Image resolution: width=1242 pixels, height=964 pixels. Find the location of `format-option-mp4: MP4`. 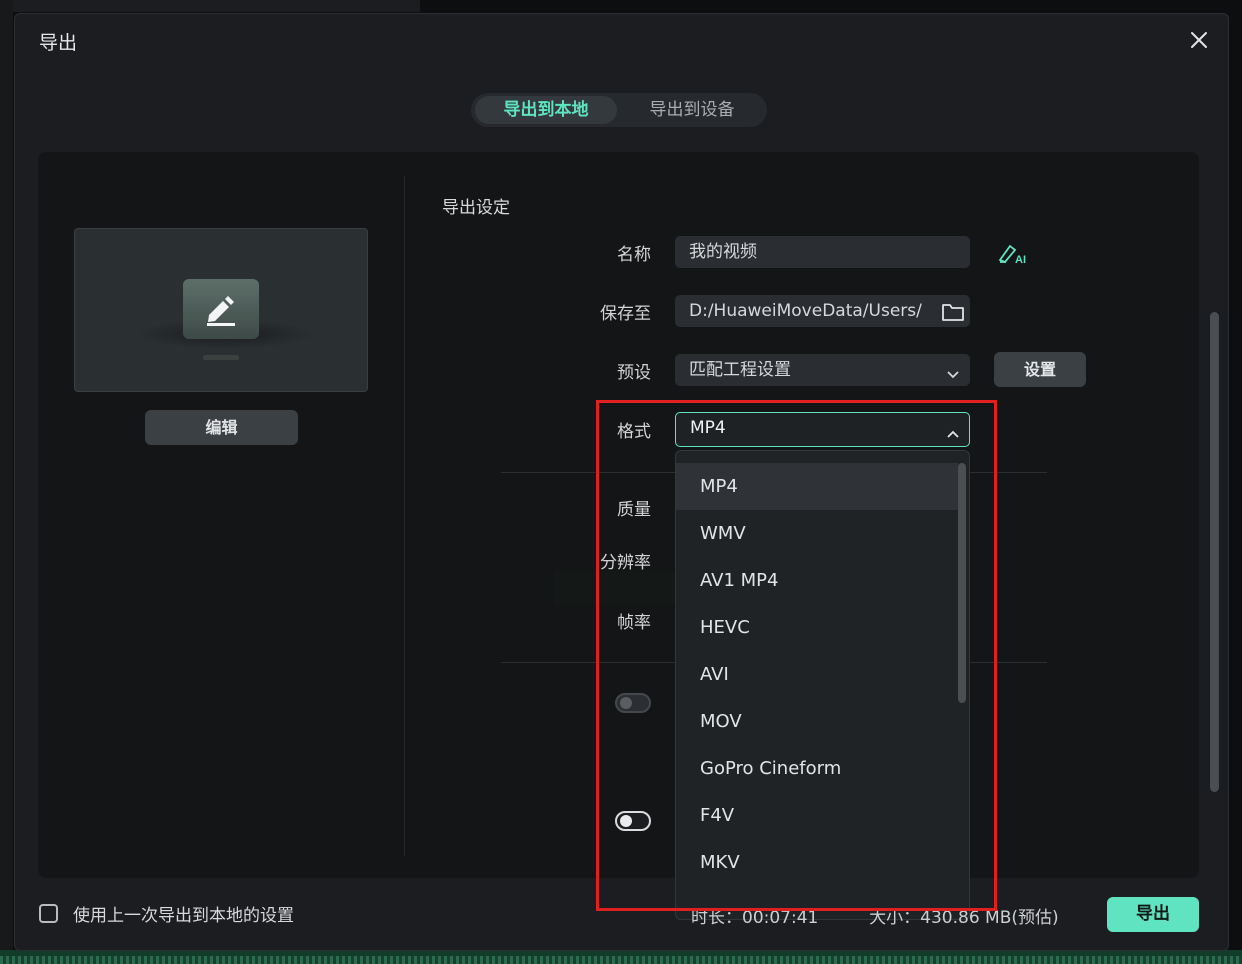

format-option-mp4: MP4 is located at coordinates (817, 486).